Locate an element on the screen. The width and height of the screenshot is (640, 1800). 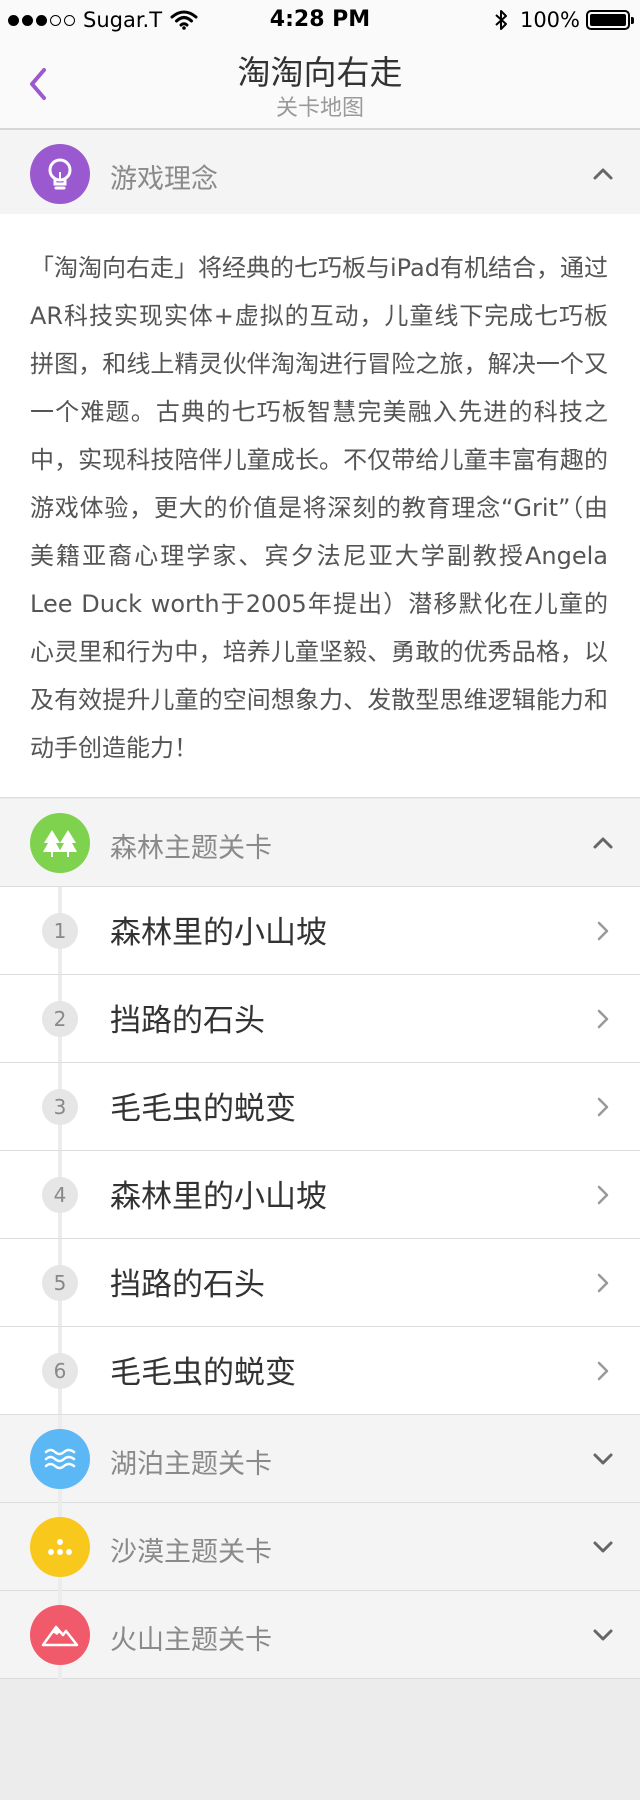
level-number-badge: 5 is located at coordinates (60, 1283).